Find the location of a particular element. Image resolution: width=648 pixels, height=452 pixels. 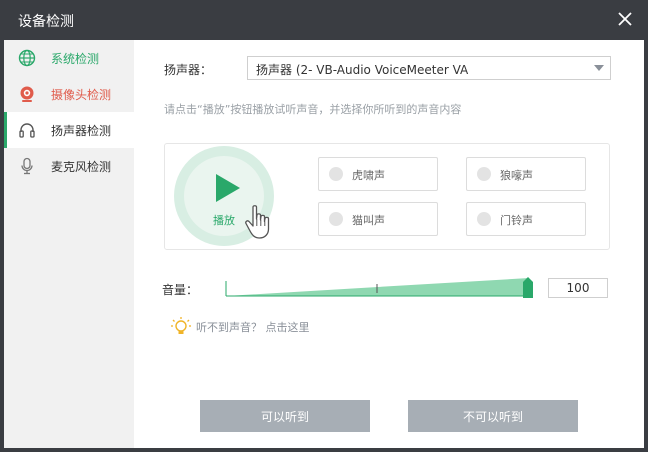

sidebar-item-microphone: 麦克风检测 is located at coordinates (69, 166).